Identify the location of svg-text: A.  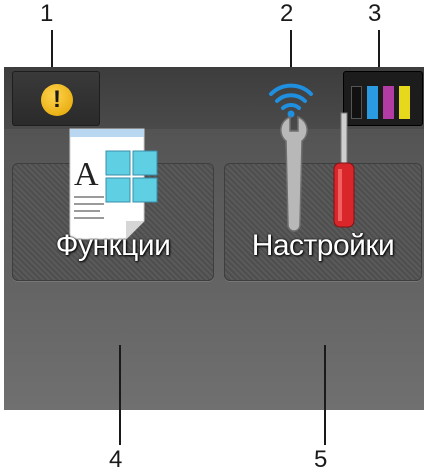
(86, 174).